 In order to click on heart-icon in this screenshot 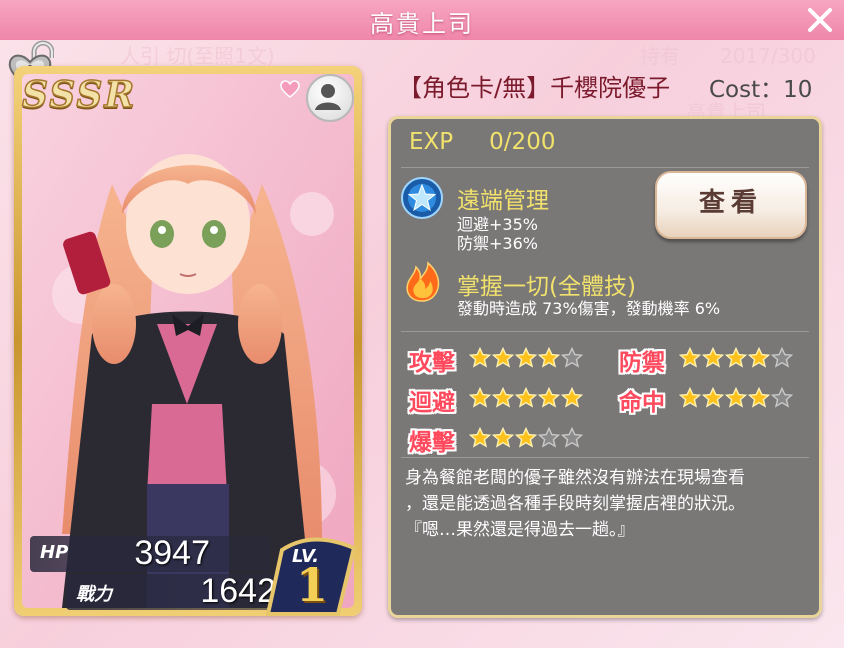, I will do `click(290, 91)`.